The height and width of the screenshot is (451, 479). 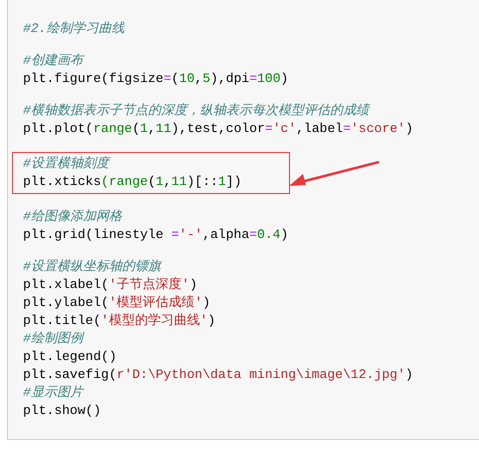 I want to click on code-line: plt.xlabel('子节点深度'), so click(x=110, y=285).